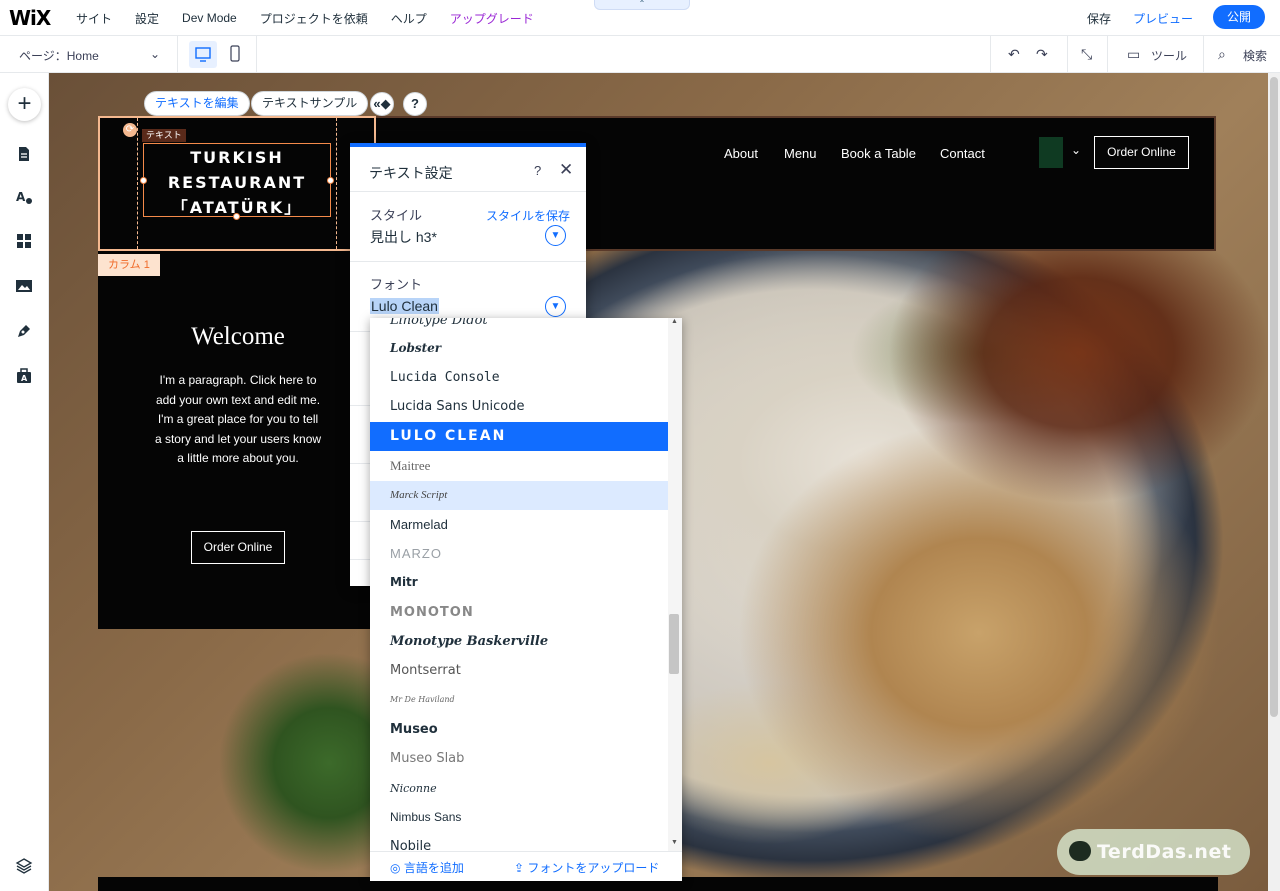  I want to click on font-list-scroll-thumb, so click(674, 644).